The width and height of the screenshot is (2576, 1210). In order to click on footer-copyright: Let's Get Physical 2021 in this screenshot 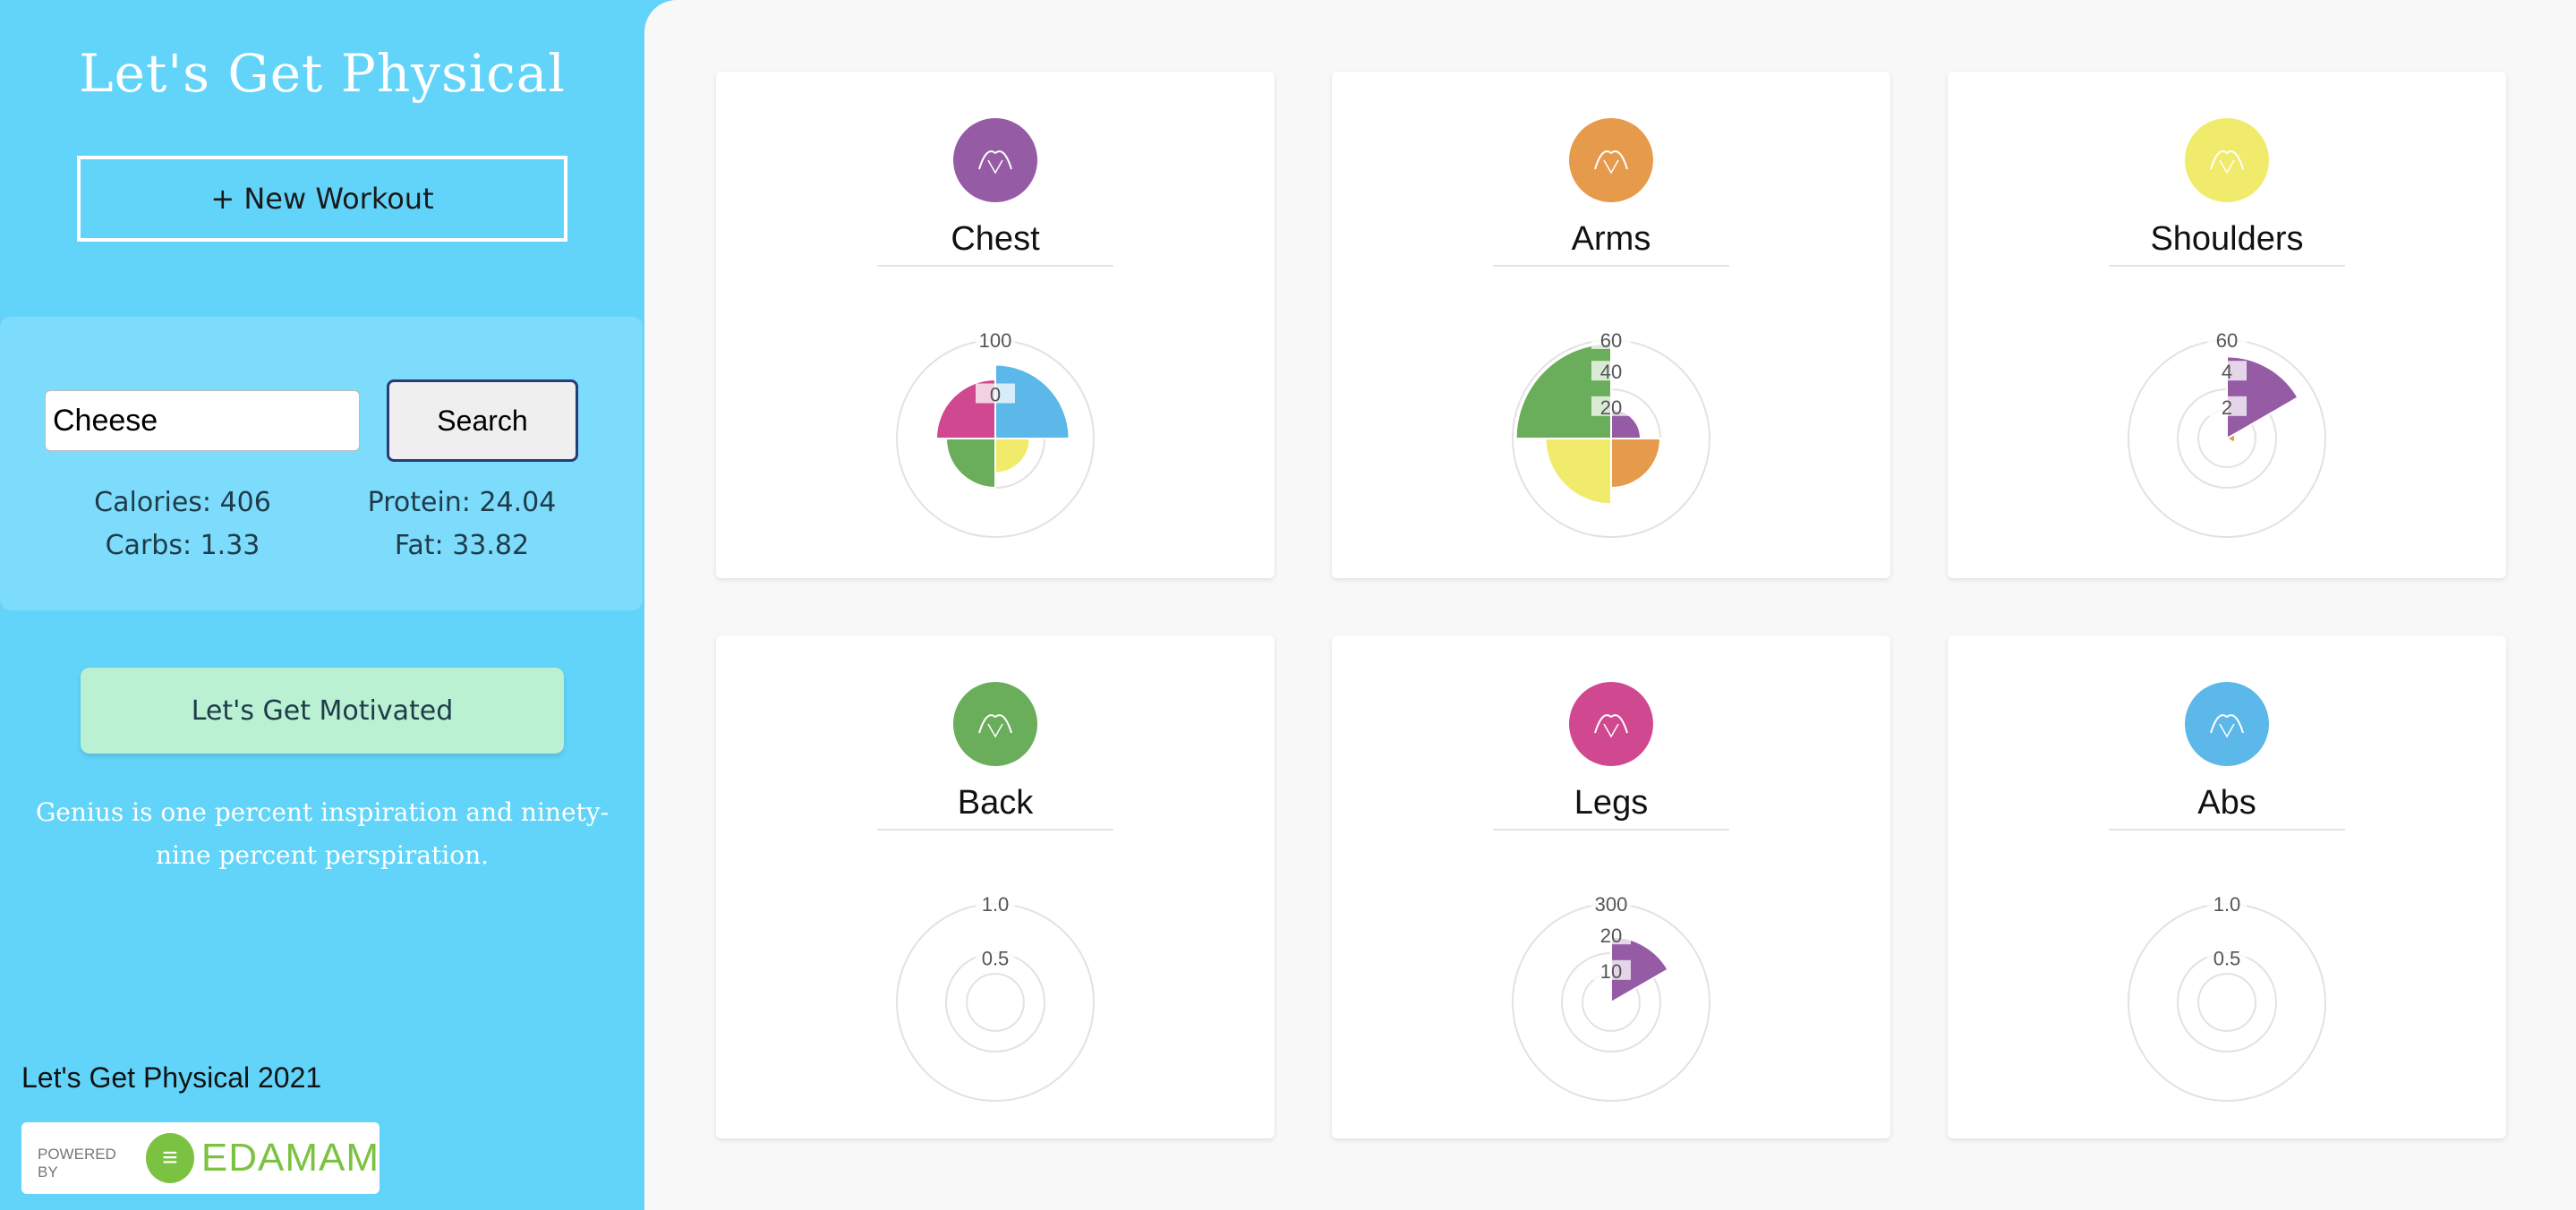, I will do `click(171, 1077)`.